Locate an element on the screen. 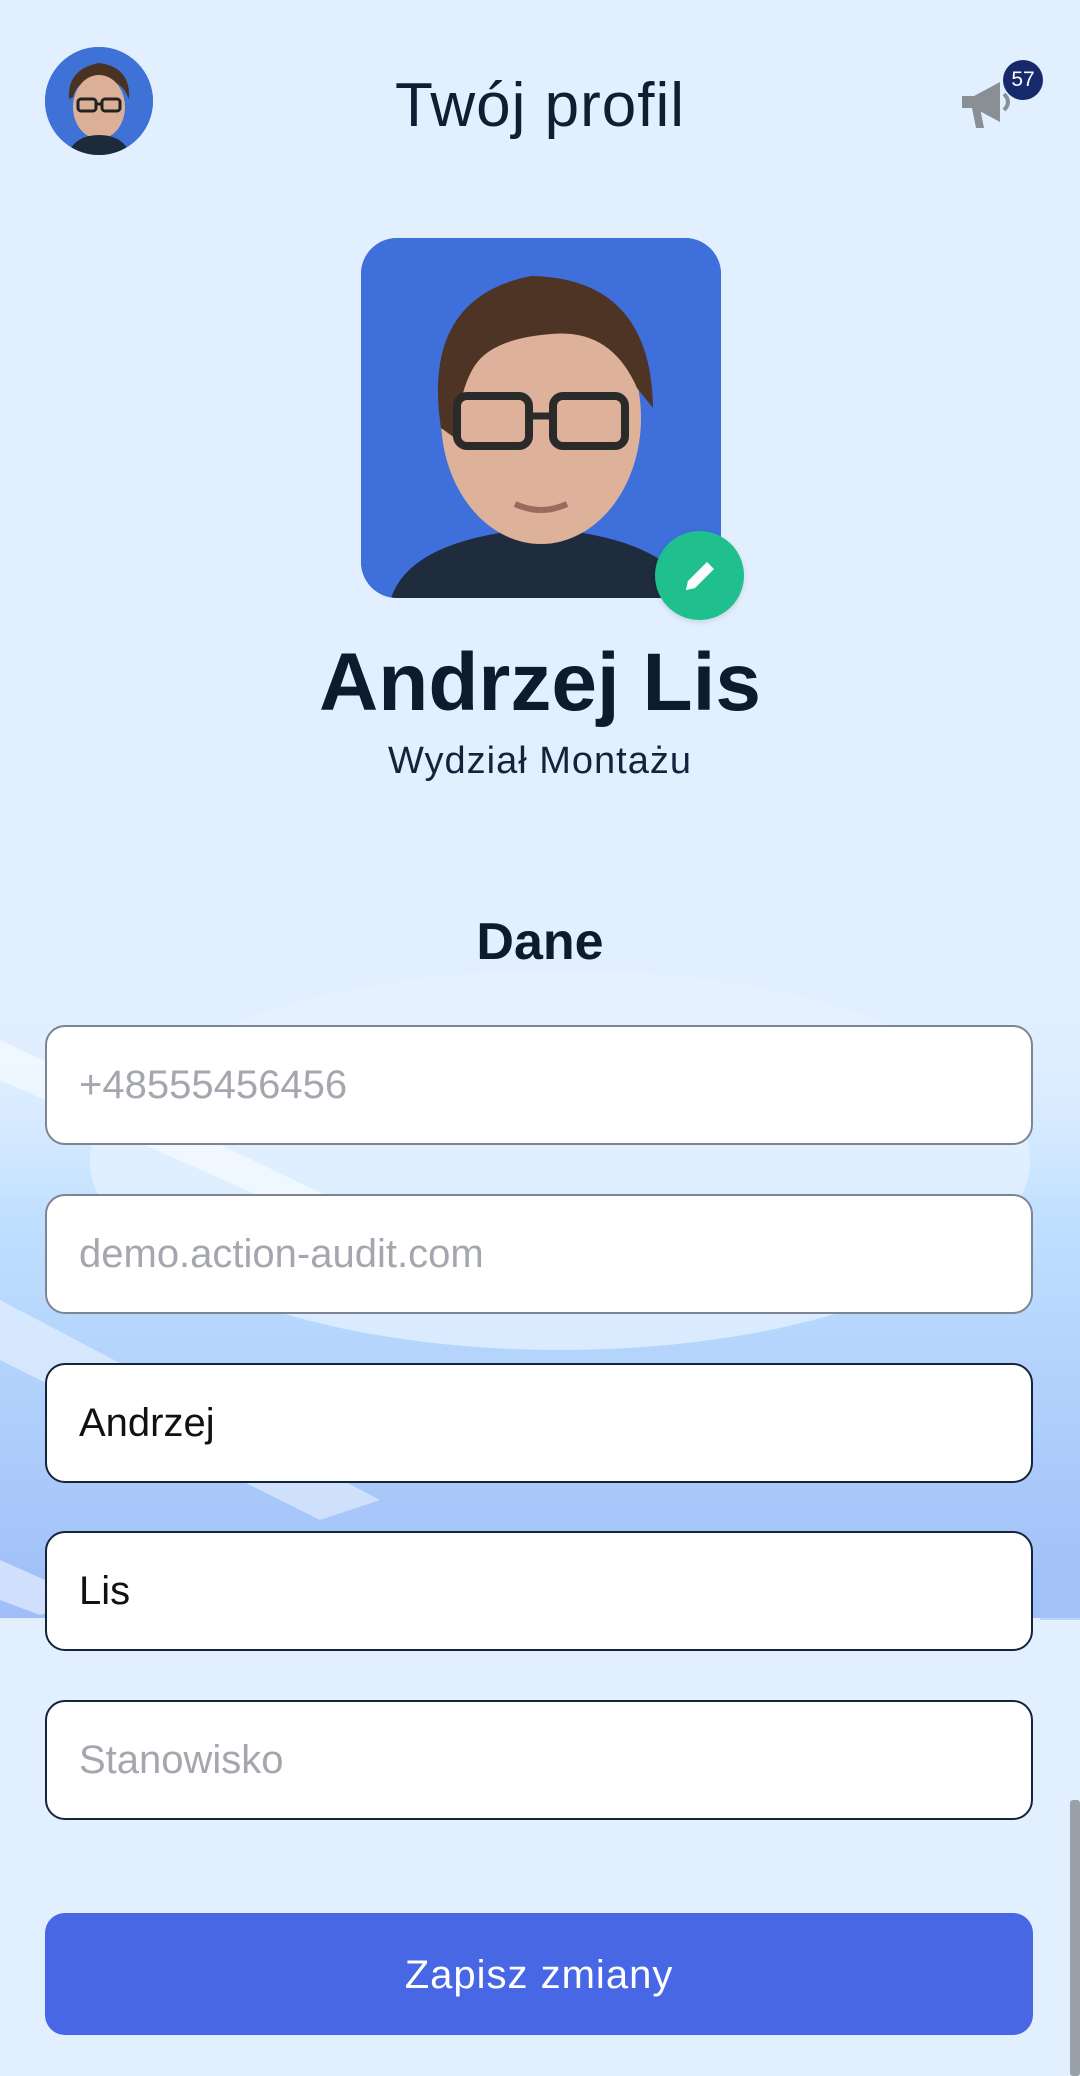  position-field is located at coordinates (539, 1760).